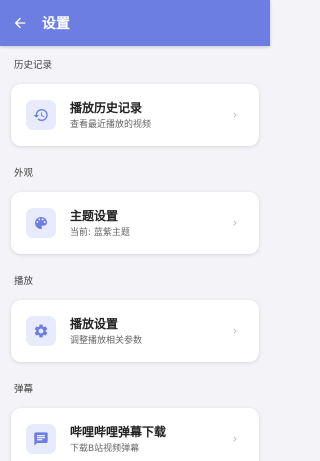 Image resolution: width=320 pixels, height=461 pixels. What do you see at coordinates (106, 107) in the screenshot?
I see `history-title: 播放历史记录` at bounding box center [106, 107].